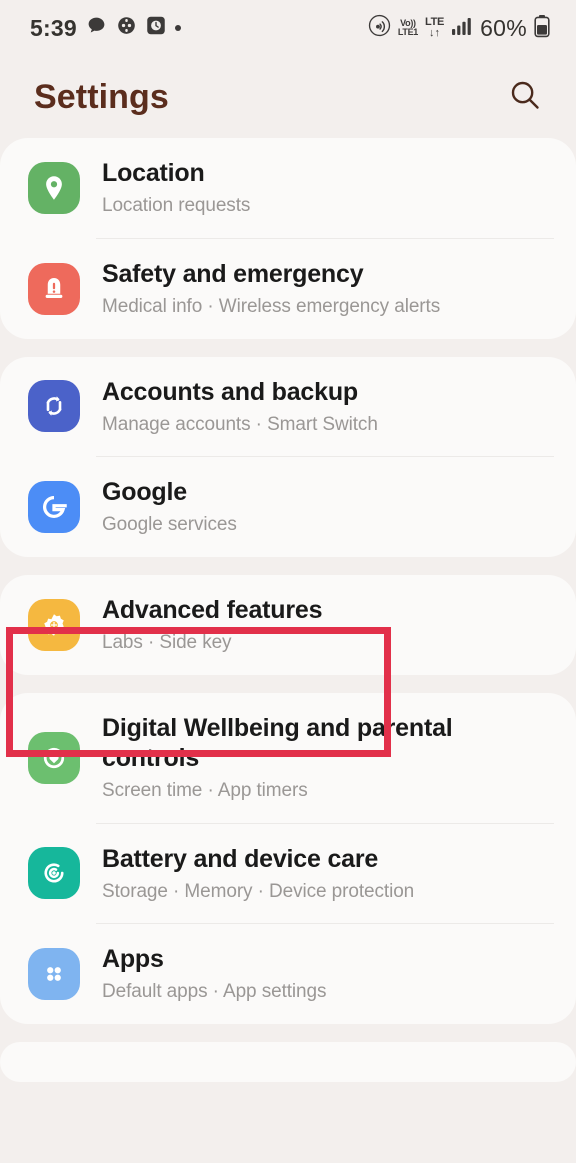  What do you see at coordinates (54, 406) in the screenshot?
I see `sync-arrows-icon` at bounding box center [54, 406].